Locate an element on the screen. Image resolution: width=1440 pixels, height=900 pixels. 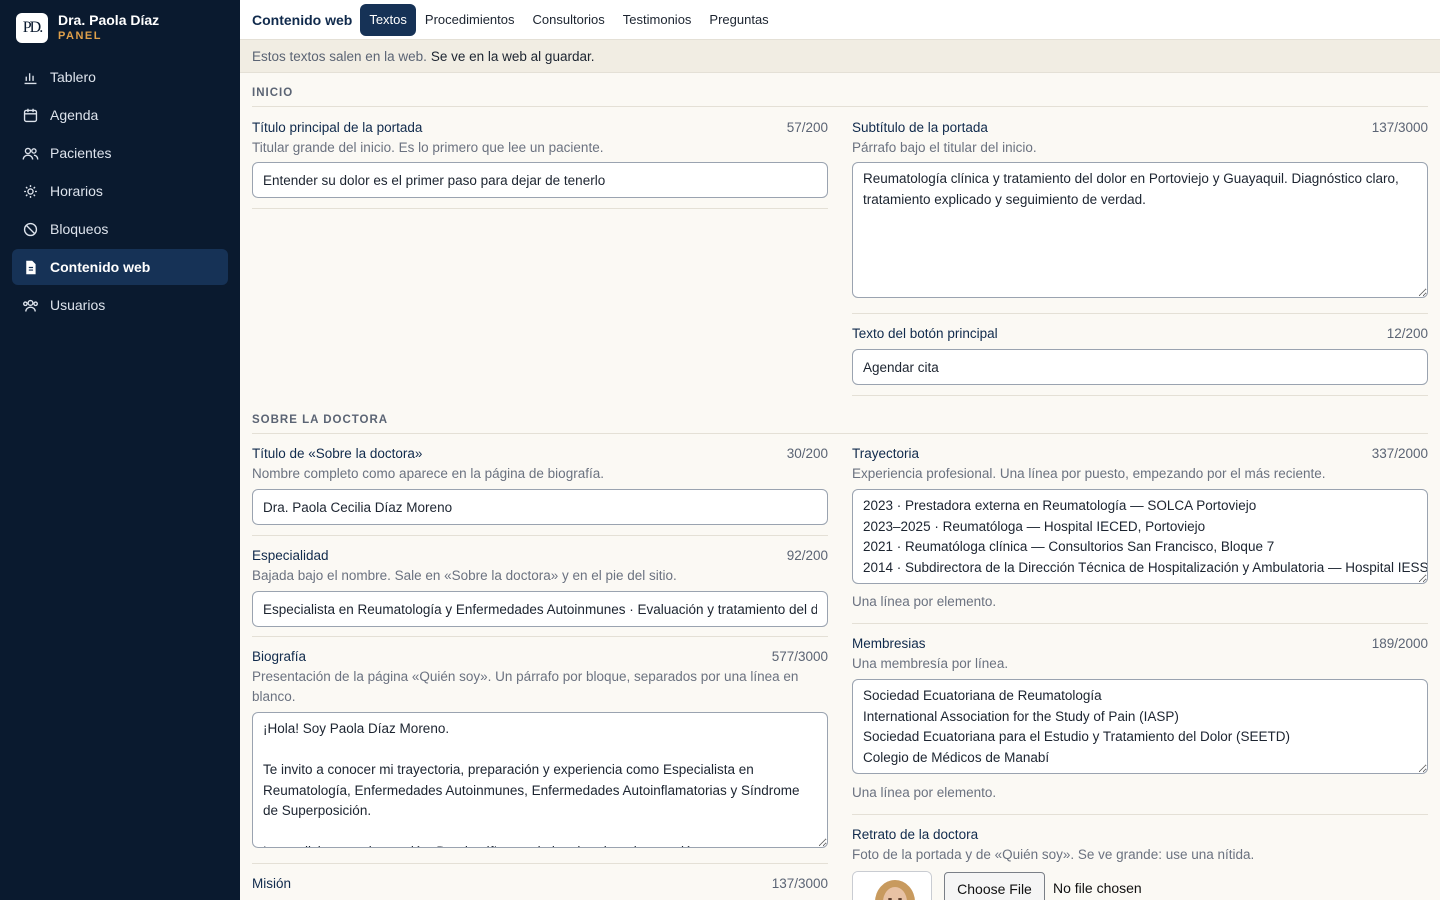
field-boton-principal: Texto del botón principal 12/200 is located at coordinates (1140, 354).